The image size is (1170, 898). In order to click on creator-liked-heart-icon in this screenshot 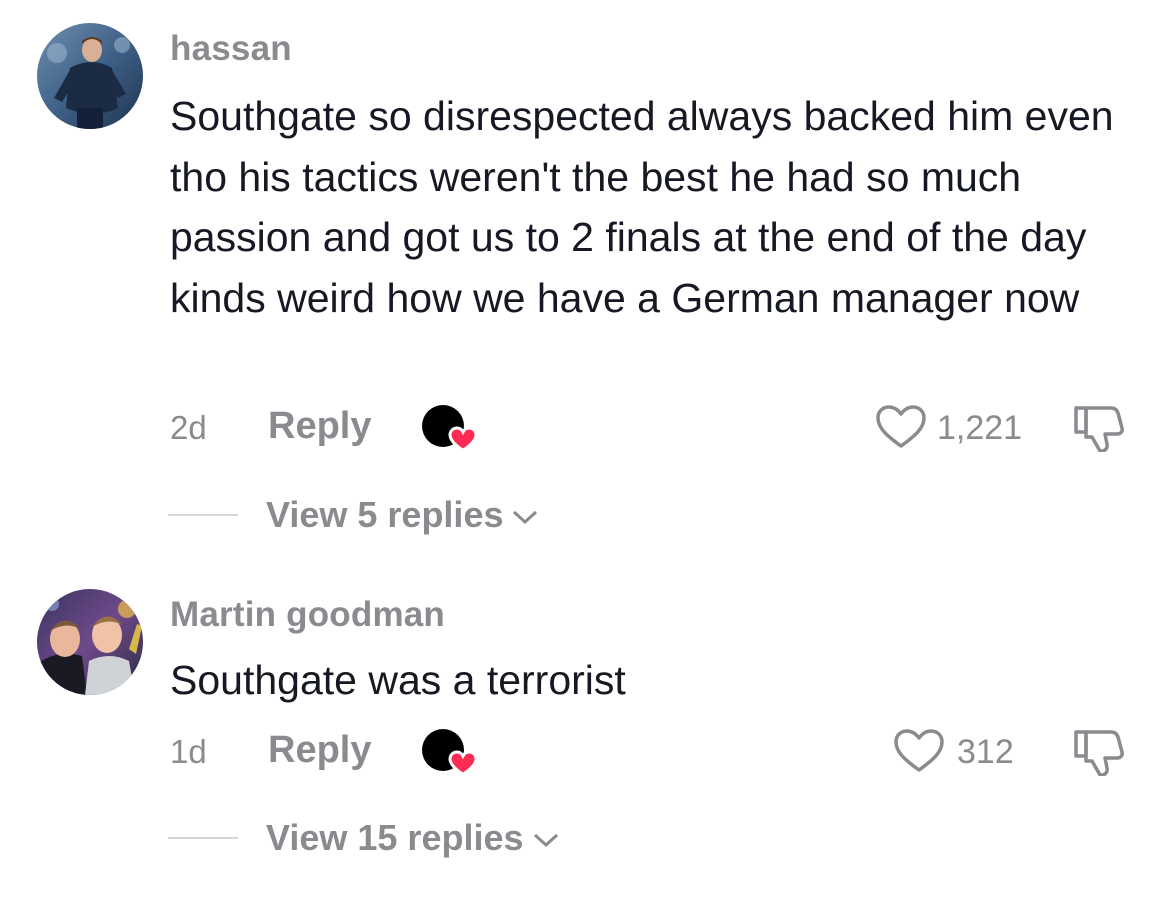, I will do `click(451, 754)`.